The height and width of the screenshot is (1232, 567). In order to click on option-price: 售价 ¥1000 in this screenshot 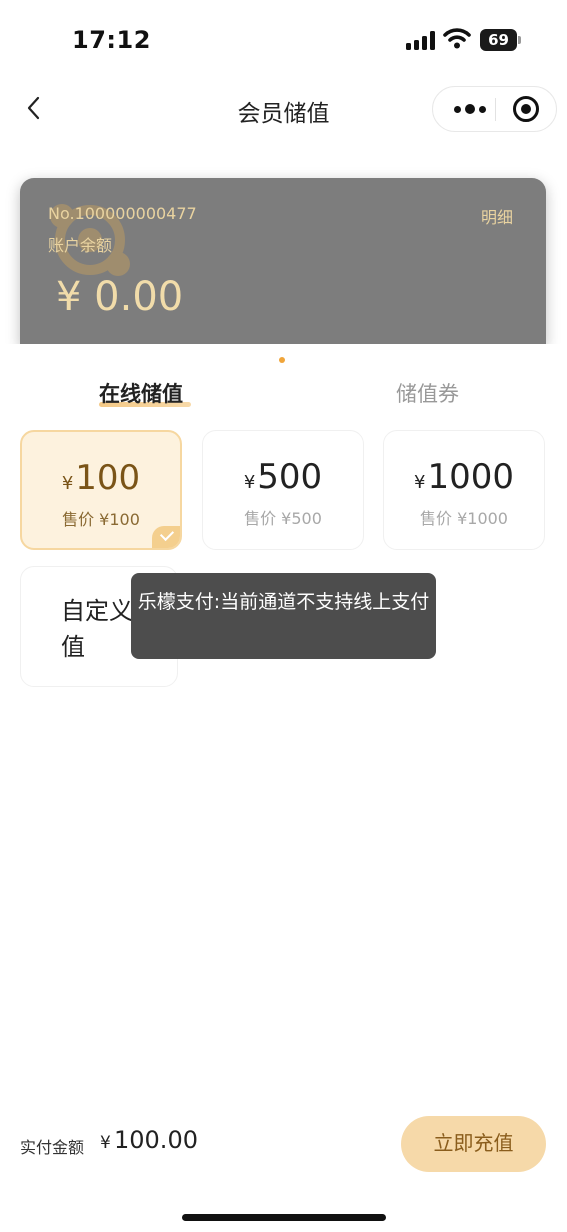, I will do `click(464, 518)`.